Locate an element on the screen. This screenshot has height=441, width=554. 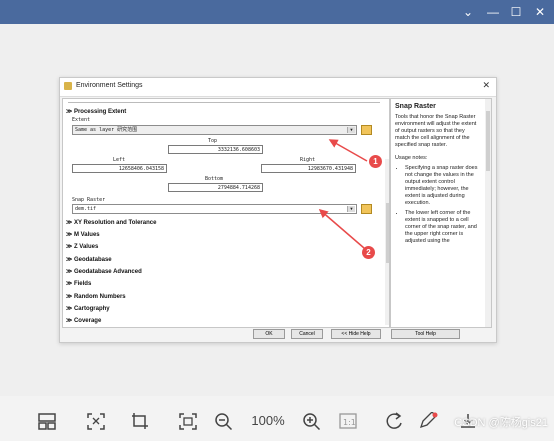
annotation-arrows is located at coordinates (343, 194).